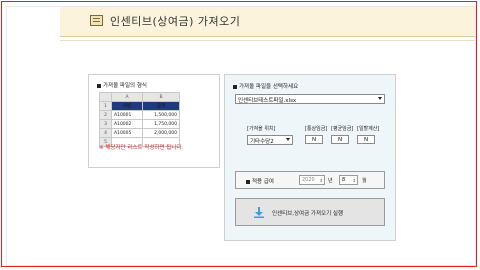 The width and height of the screenshot is (480, 270). Describe the element at coordinates (340, 139) in the screenshot. I see `average-wage-input: N` at that location.